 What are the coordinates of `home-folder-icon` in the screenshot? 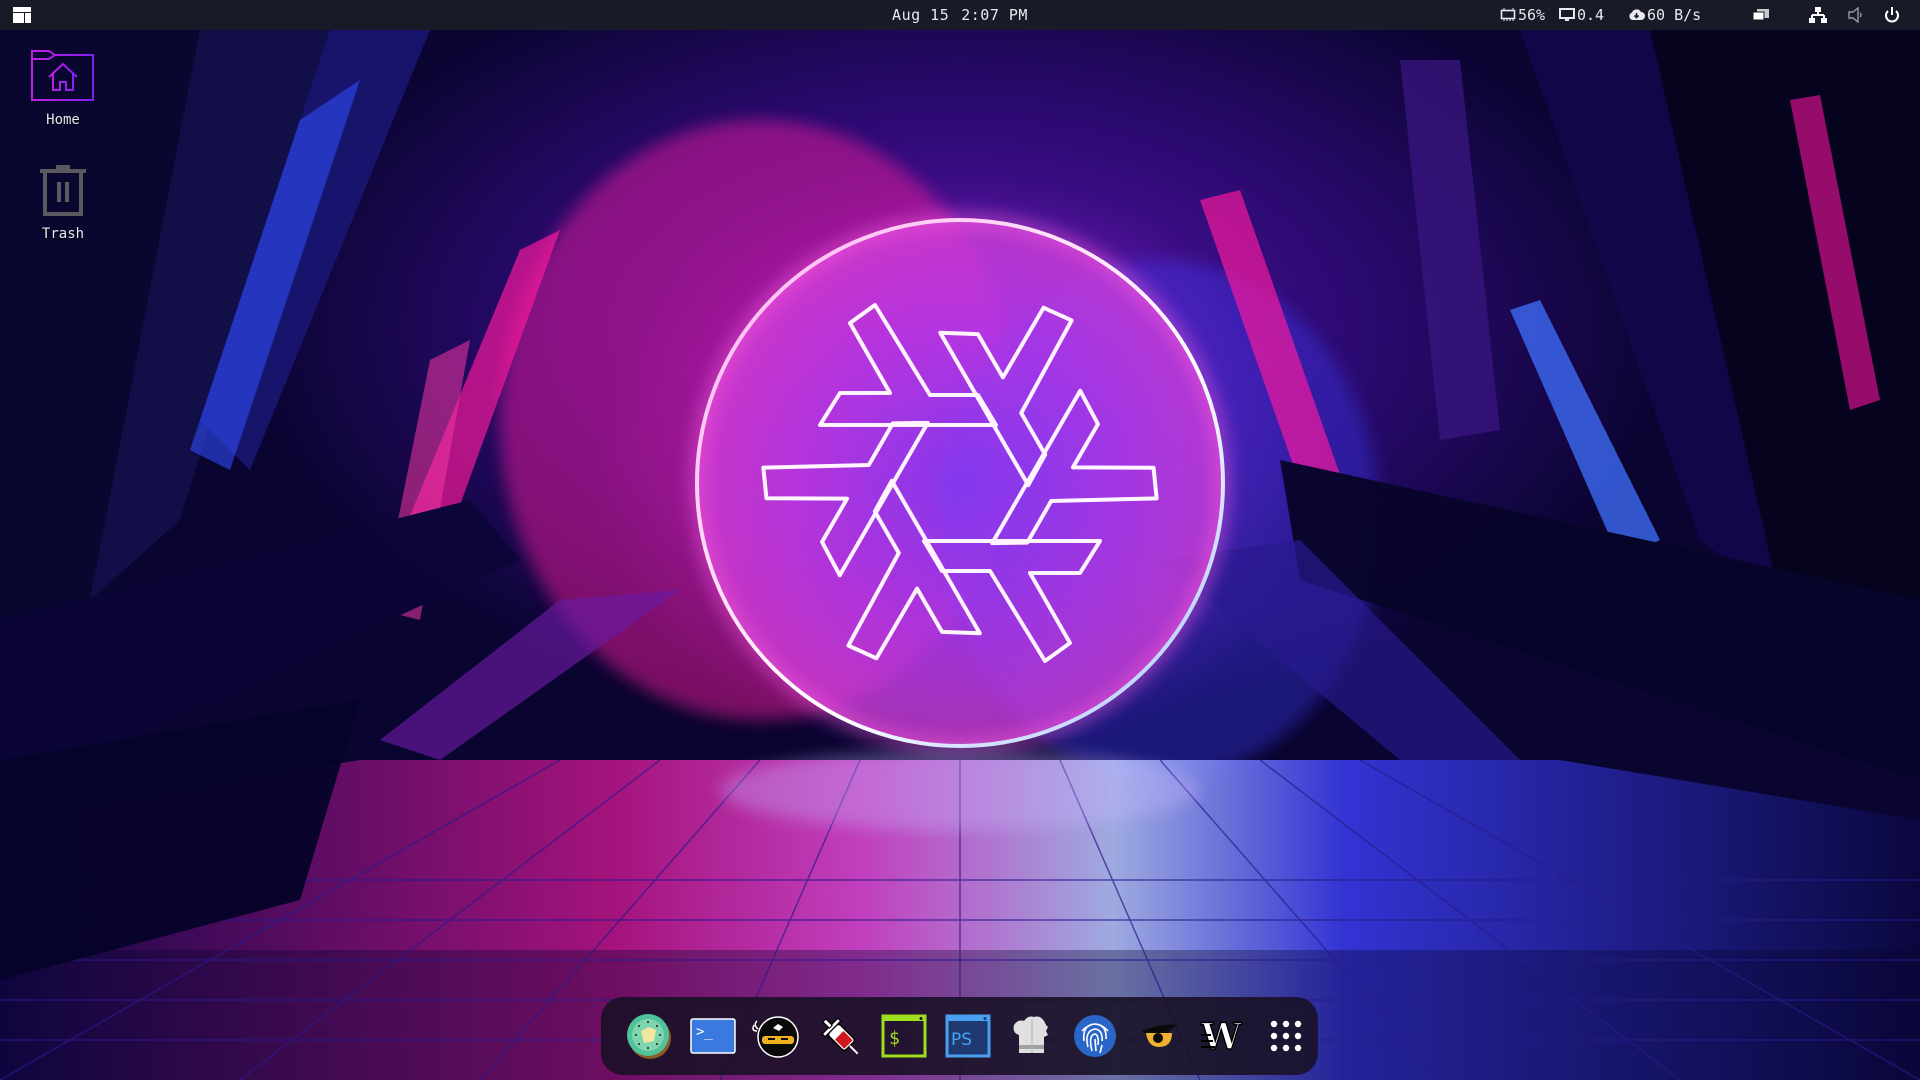 It's located at (62, 75).